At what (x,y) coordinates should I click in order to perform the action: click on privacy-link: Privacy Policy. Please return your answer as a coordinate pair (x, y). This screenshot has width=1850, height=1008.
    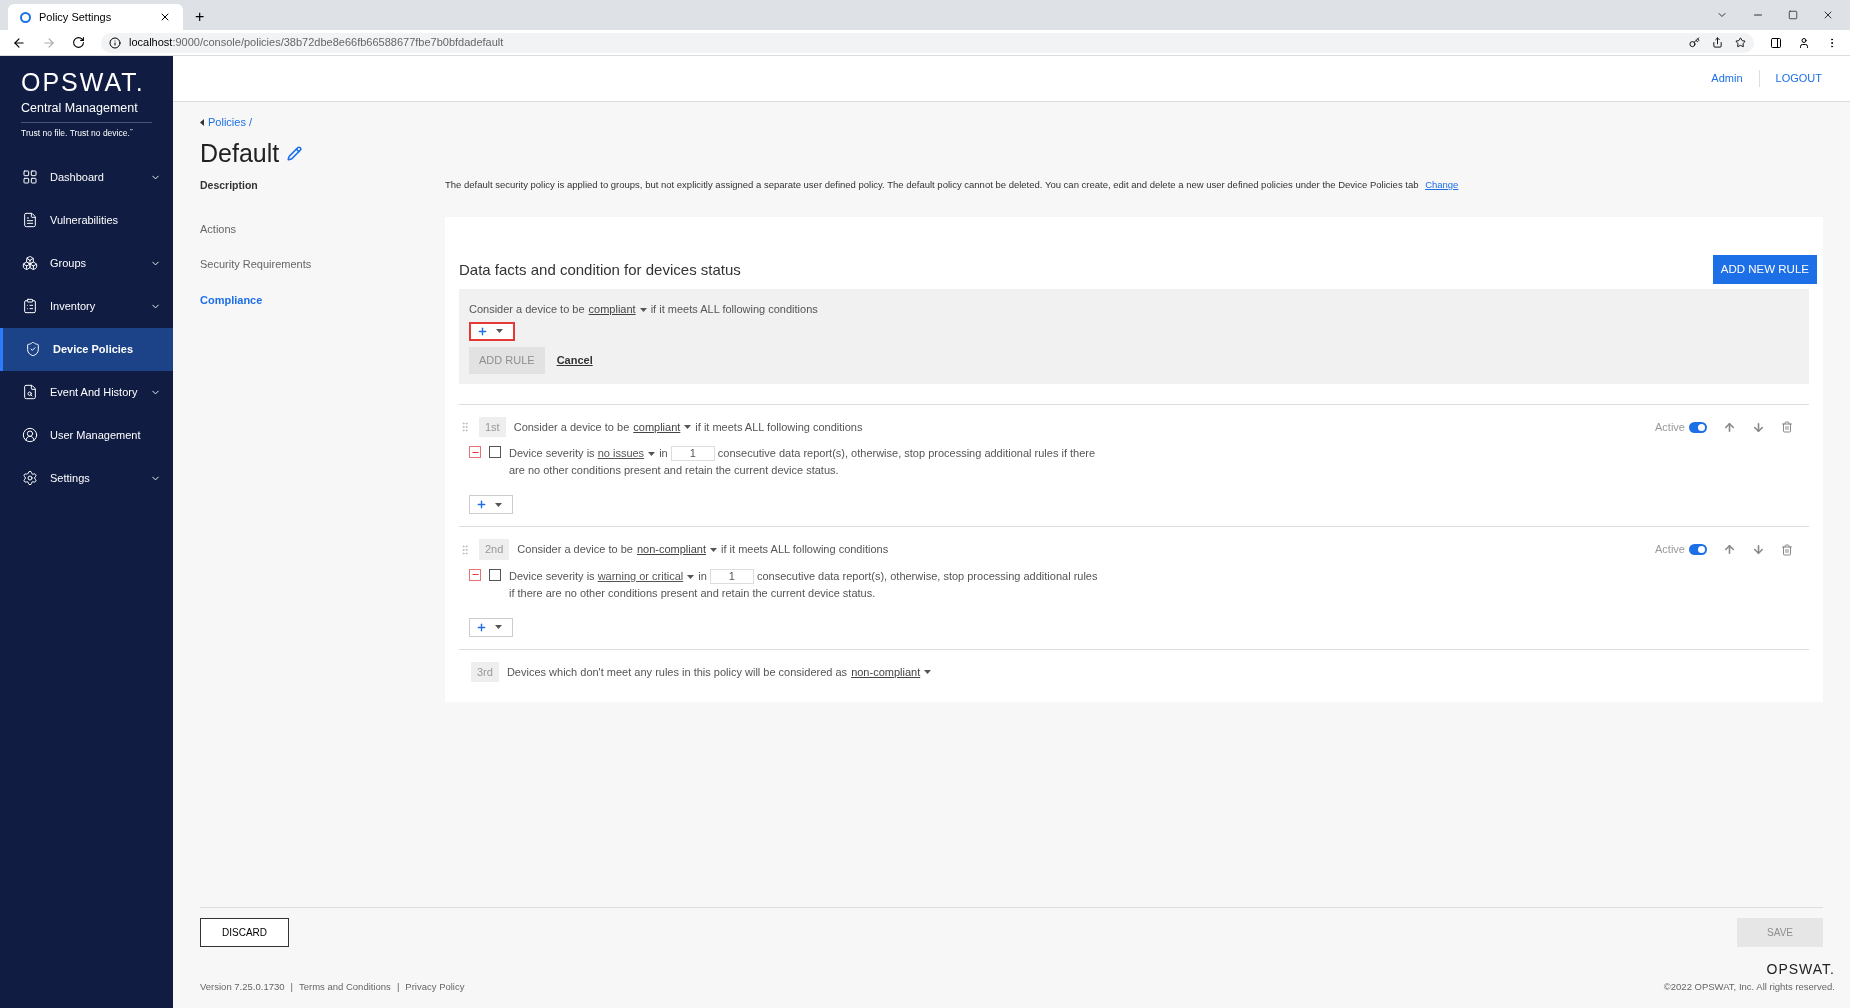
    Looking at the image, I should click on (435, 986).